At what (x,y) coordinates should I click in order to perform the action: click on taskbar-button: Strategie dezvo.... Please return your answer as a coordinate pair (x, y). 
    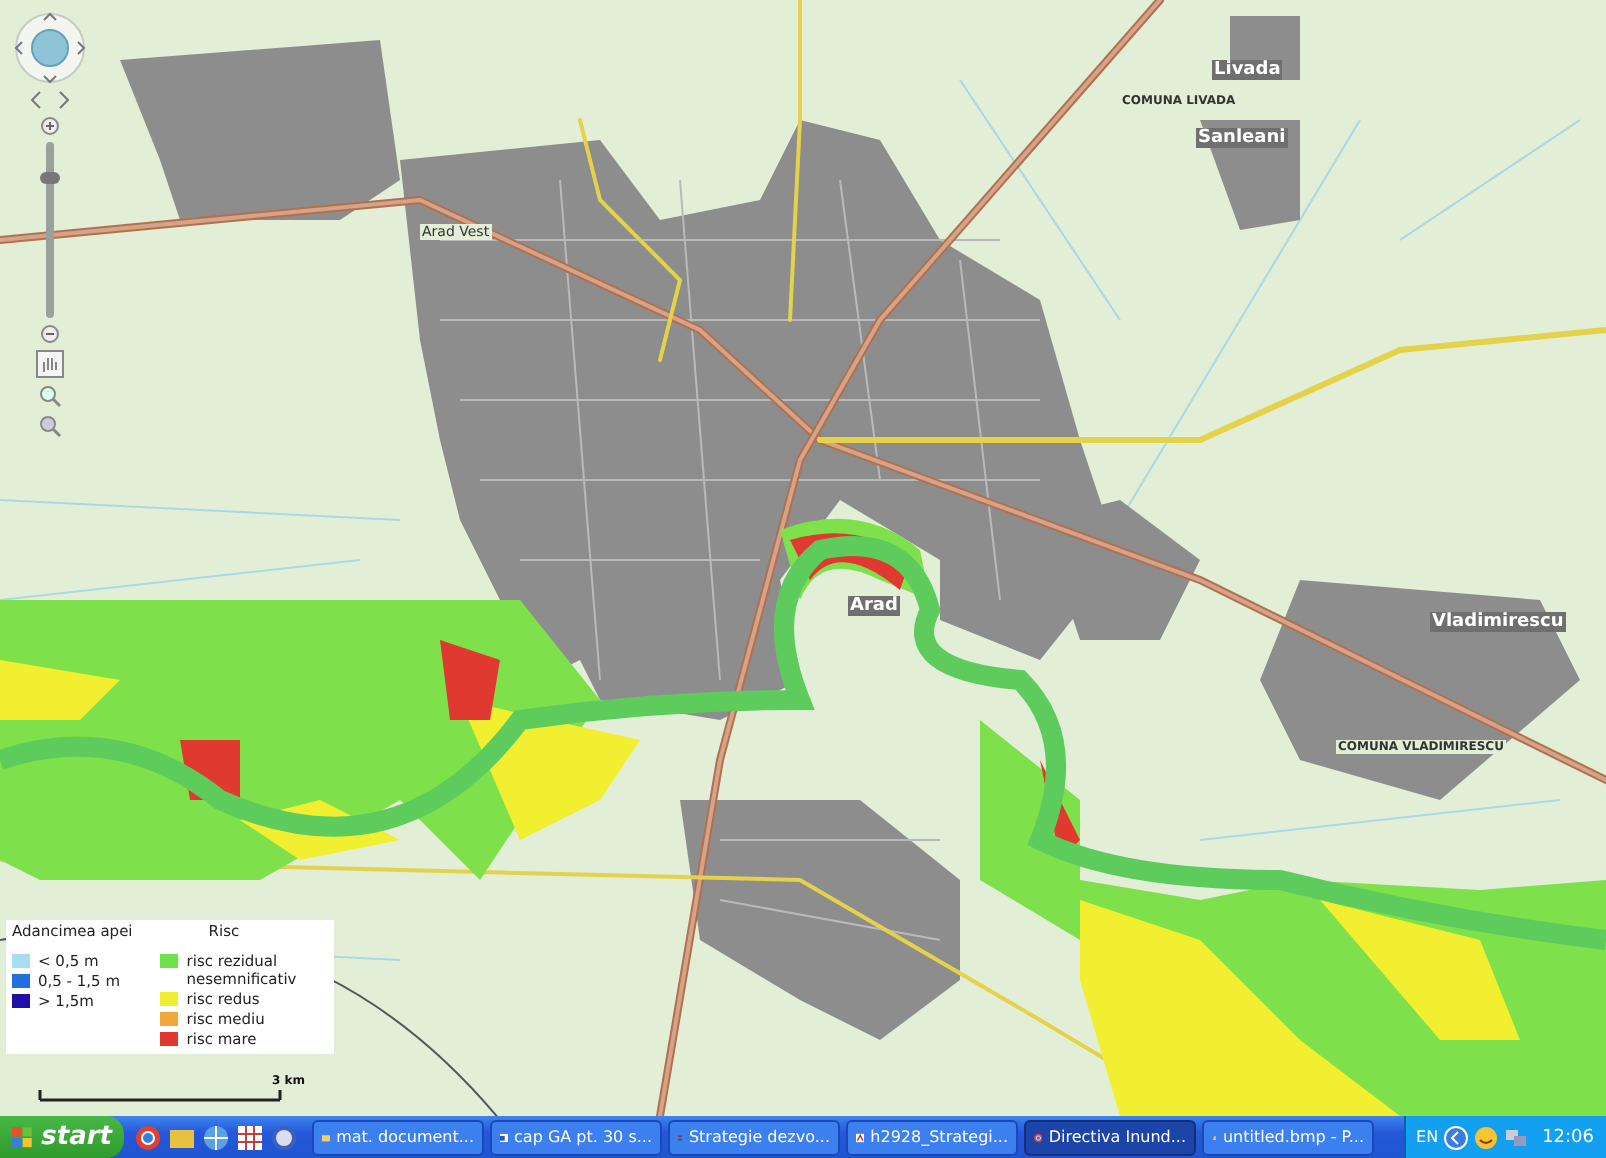
    Looking at the image, I should click on (754, 1137).